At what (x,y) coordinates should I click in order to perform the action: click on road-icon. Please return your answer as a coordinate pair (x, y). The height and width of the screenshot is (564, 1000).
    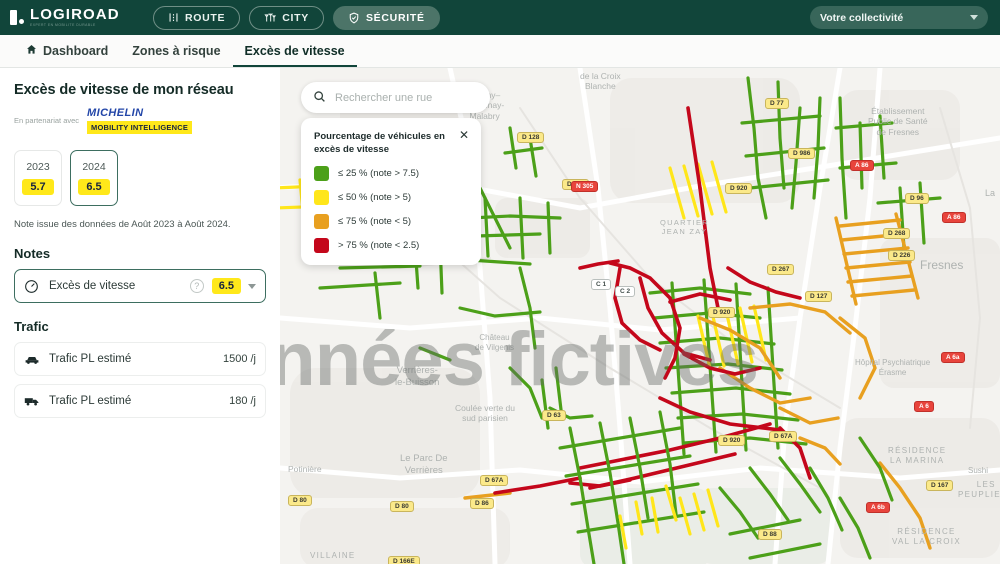
    Looking at the image, I should click on (173, 17).